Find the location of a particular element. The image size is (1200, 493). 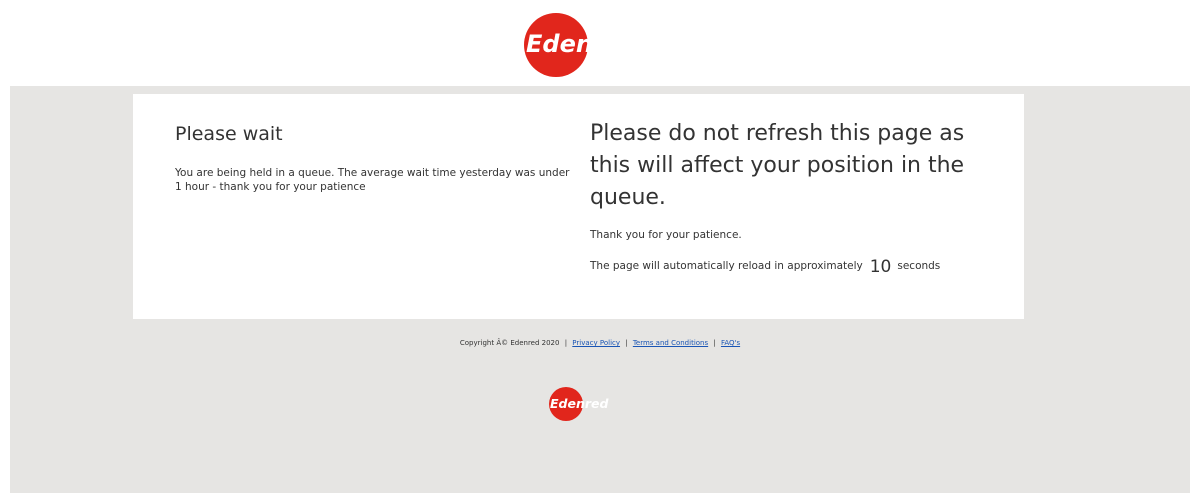

countdown-value: 10 is located at coordinates (880, 267).